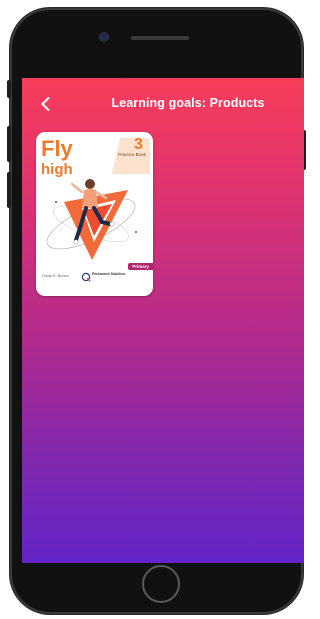 This screenshot has width=320, height=619. What do you see at coordinates (104, 37) in the screenshot?
I see `front-camera` at bounding box center [104, 37].